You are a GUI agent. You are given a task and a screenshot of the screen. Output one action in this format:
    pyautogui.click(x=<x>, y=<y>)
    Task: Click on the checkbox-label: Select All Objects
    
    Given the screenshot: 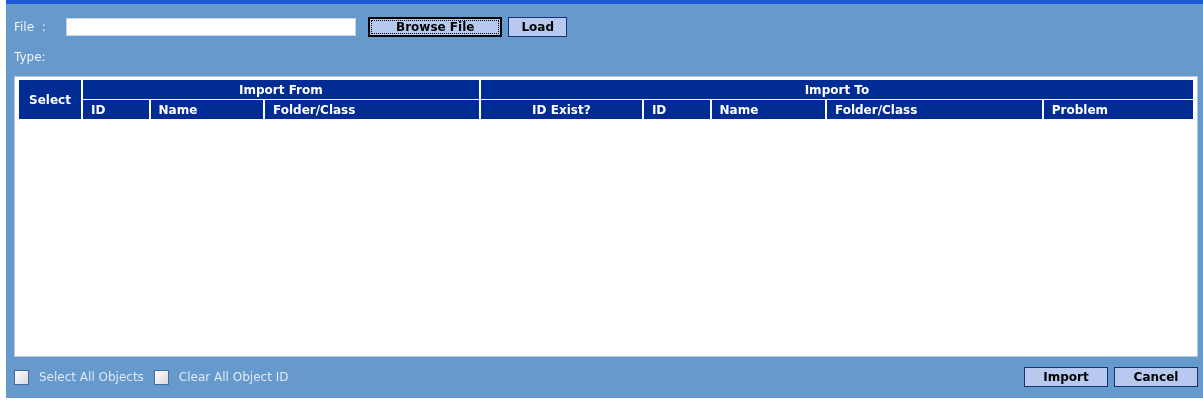 What is the action you would take?
    pyautogui.click(x=91, y=377)
    